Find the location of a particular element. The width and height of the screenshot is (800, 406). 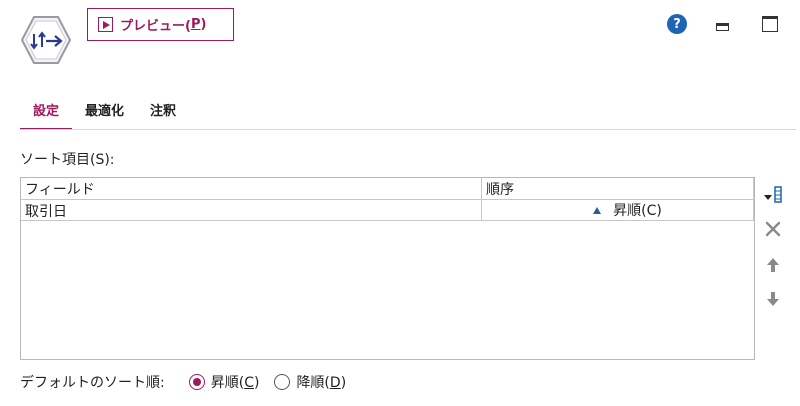

help-icon: ? is located at coordinates (677, 24).